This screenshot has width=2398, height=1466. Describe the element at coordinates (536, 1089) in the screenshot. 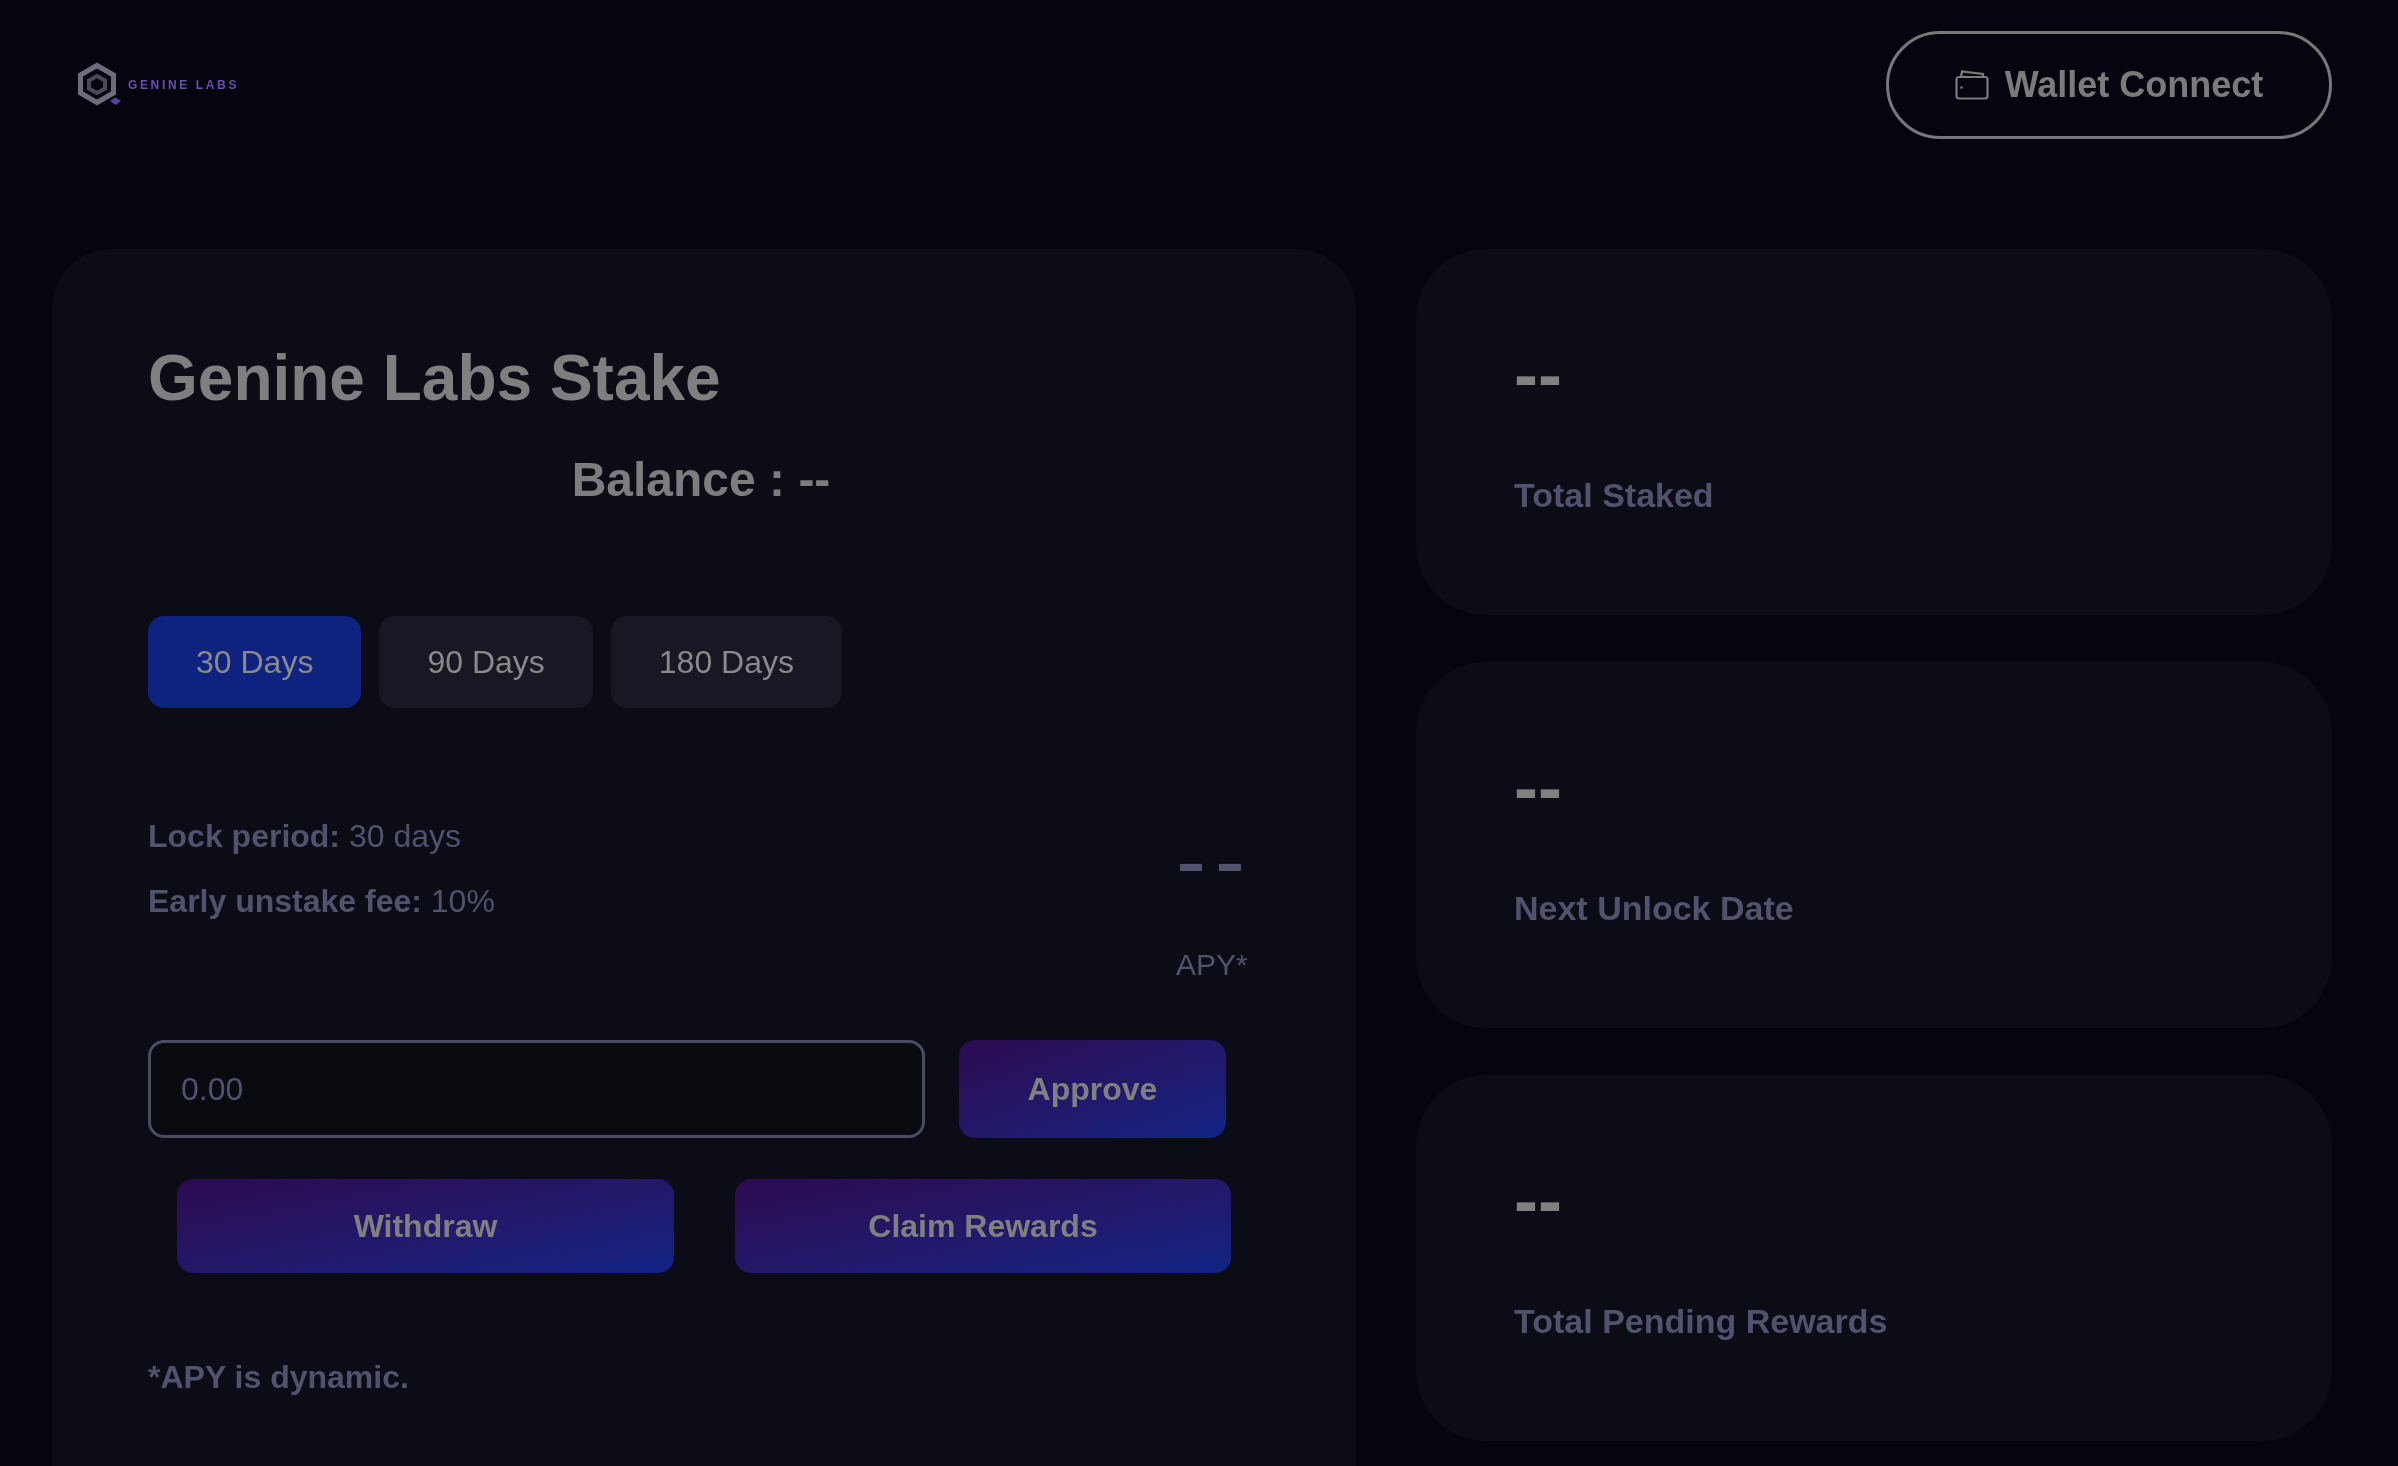

I see `amount-input: 0.00` at that location.